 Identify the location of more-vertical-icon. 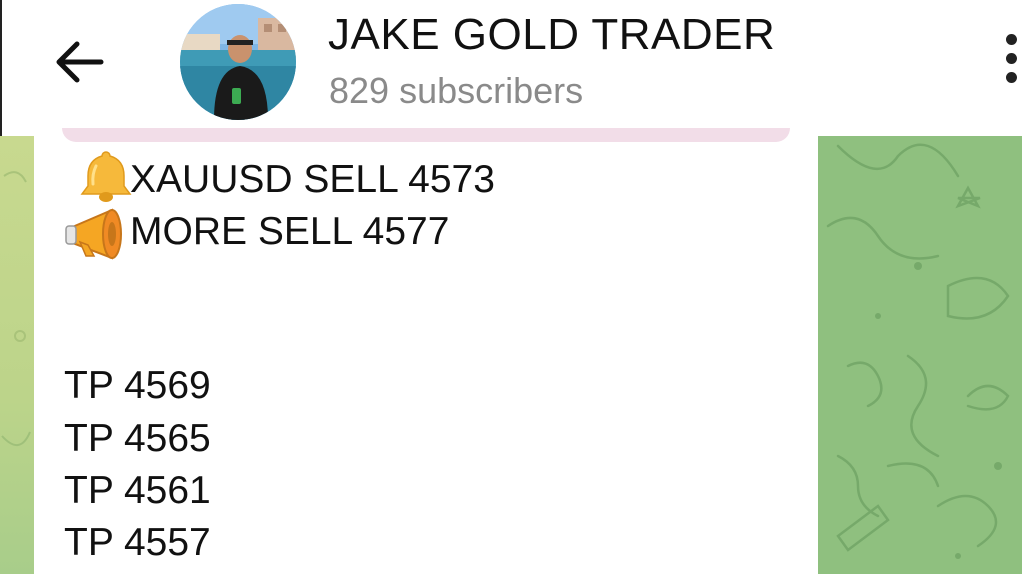
(1011, 39).